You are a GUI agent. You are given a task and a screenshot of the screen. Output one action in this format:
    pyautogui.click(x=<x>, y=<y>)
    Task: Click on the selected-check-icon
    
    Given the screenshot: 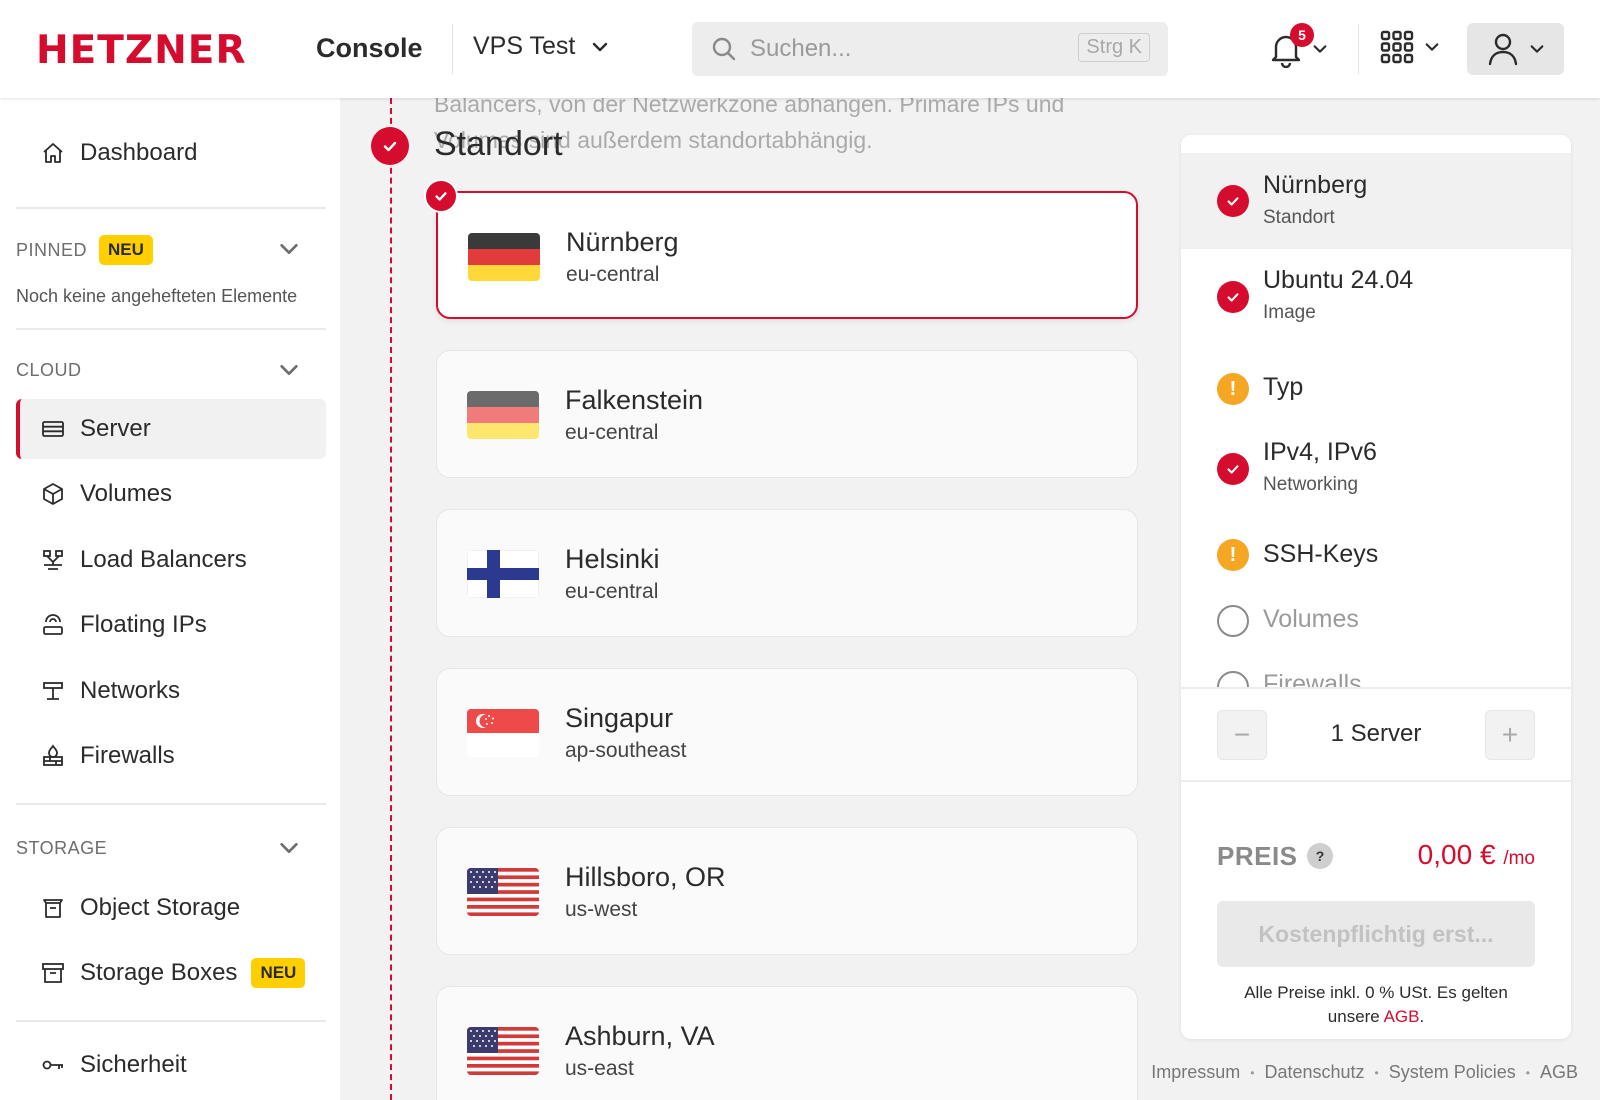 What is the action you would take?
    pyautogui.click(x=441, y=196)
    